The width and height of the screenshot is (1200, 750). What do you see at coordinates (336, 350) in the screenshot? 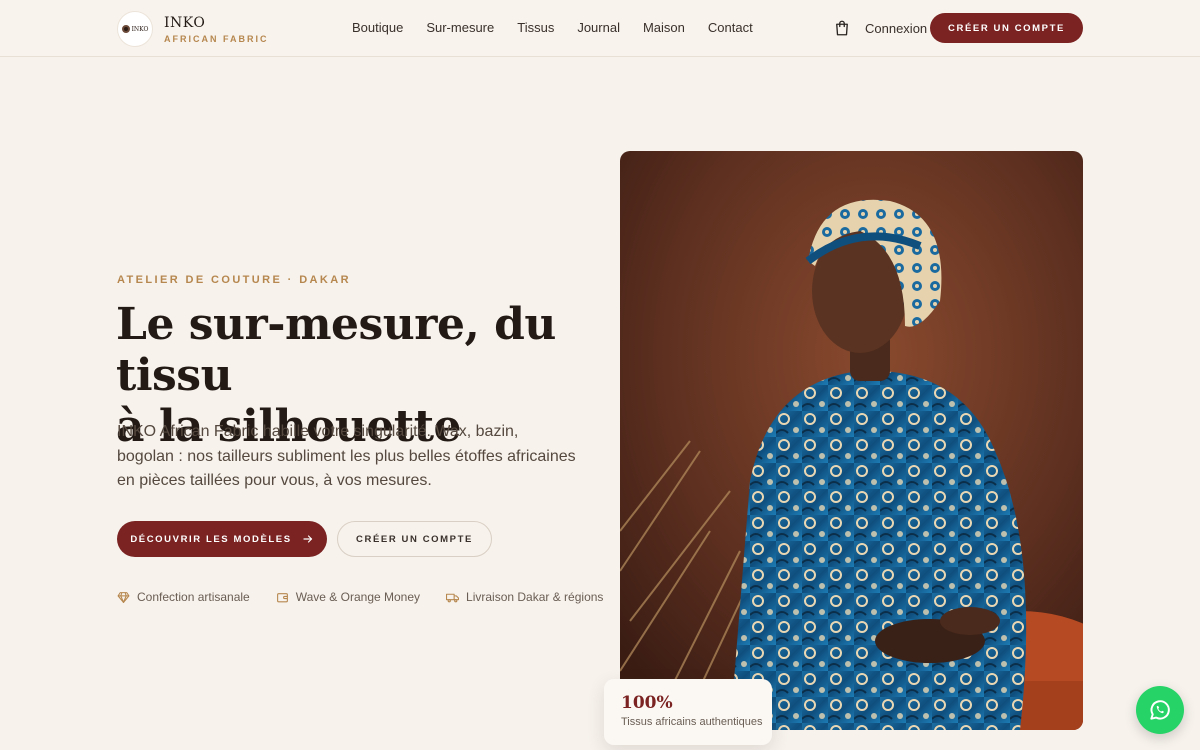
I see `hero-title-line1: Le sur-mesure, du tissu` at bounding box center [336, 350].